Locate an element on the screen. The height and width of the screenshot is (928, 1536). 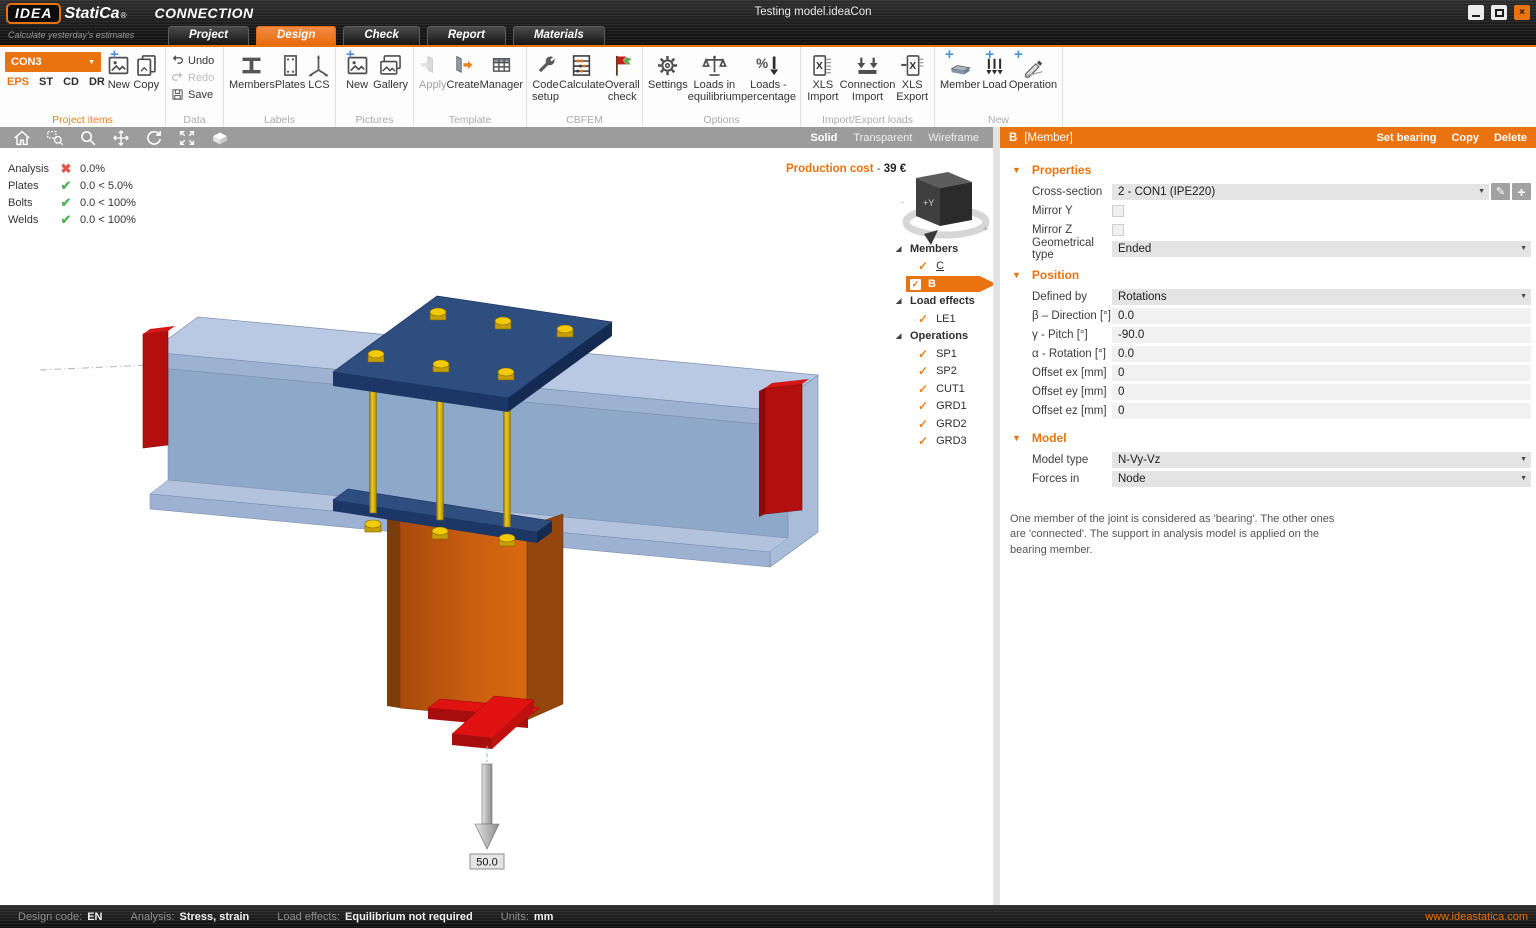
connection-import-button: Connection Import is located at coordinates (867, 76).